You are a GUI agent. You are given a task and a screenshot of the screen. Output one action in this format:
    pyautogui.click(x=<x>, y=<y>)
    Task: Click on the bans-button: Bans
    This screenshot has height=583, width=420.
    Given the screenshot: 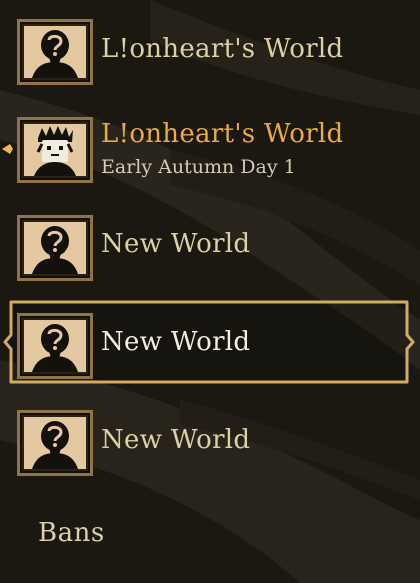 What is the action you would take?
    pyautogui.click(x=71, y=533)
    